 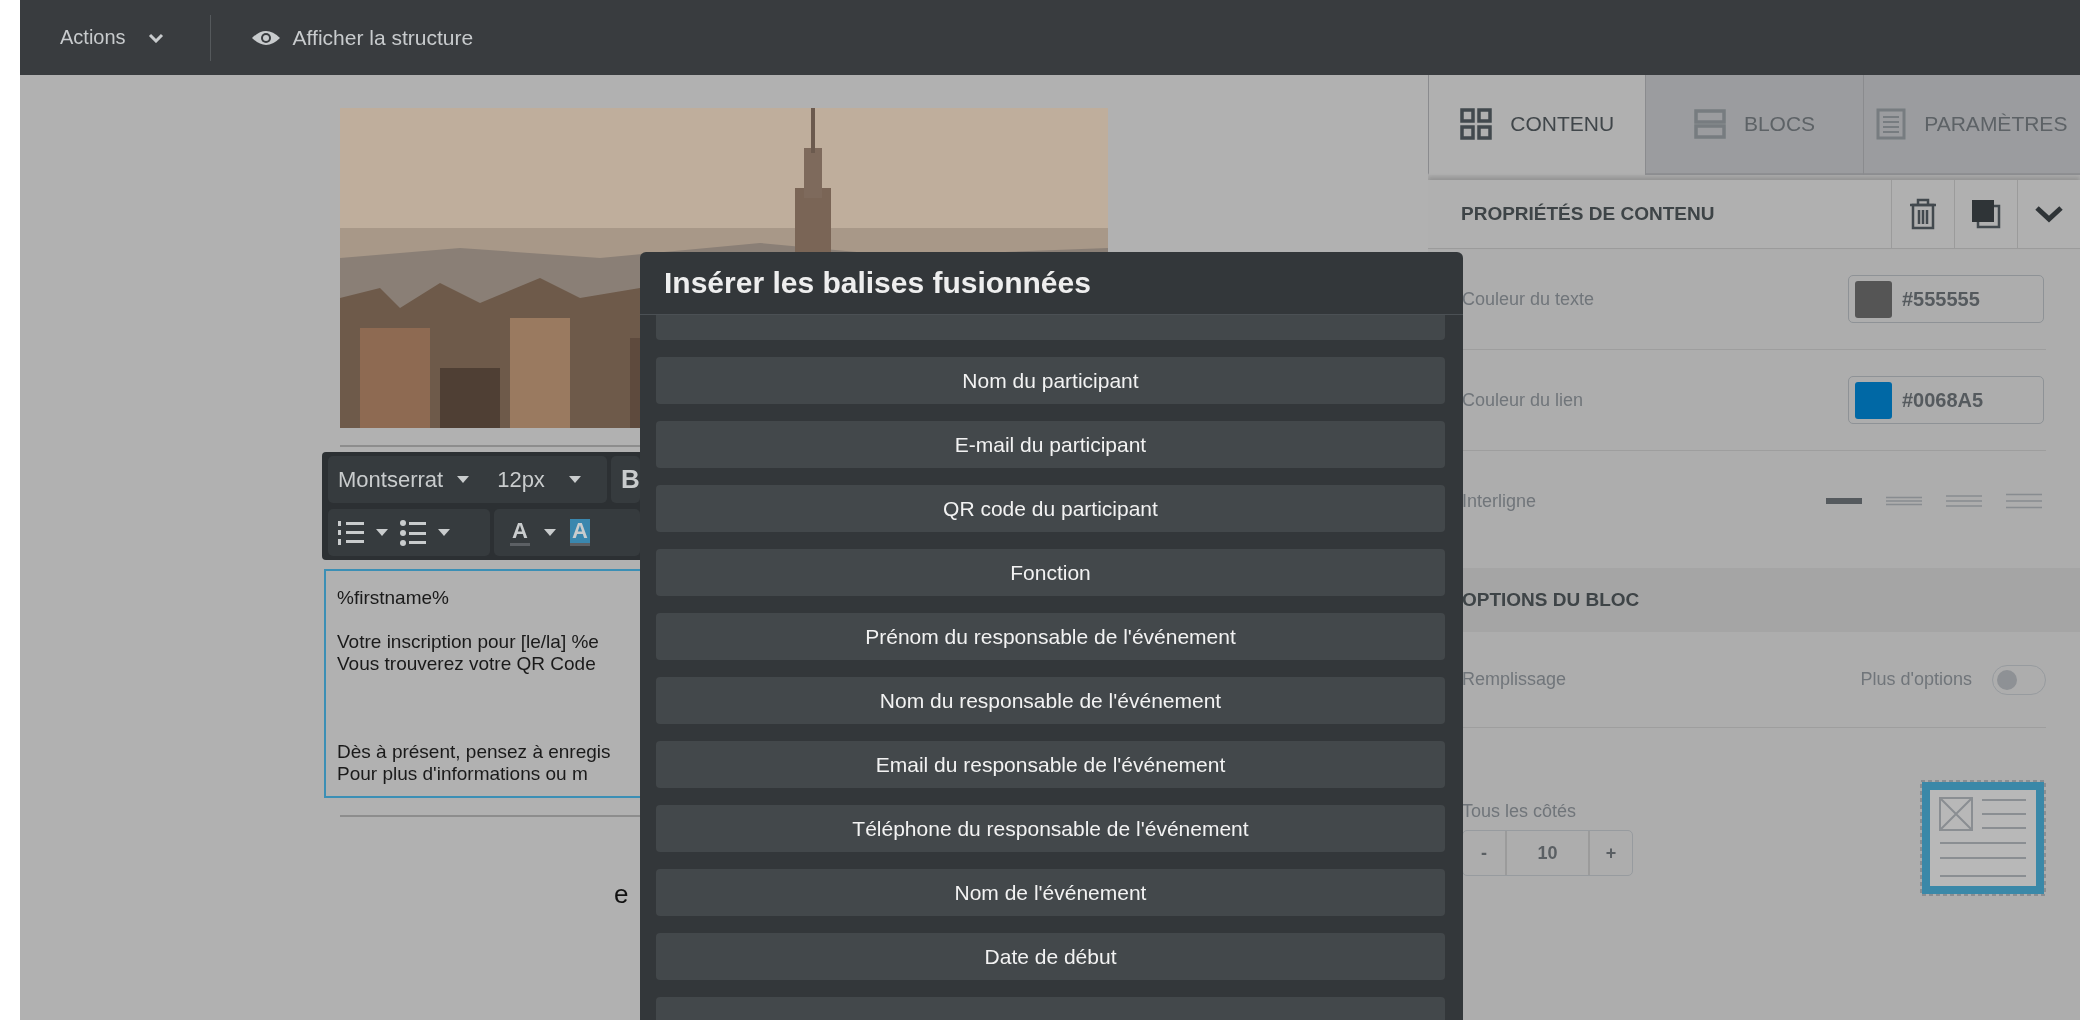 What do you see at coordinates (1923, 214) in the screenshot?
I see `trash-icon` at bounding box center [1923, 214].